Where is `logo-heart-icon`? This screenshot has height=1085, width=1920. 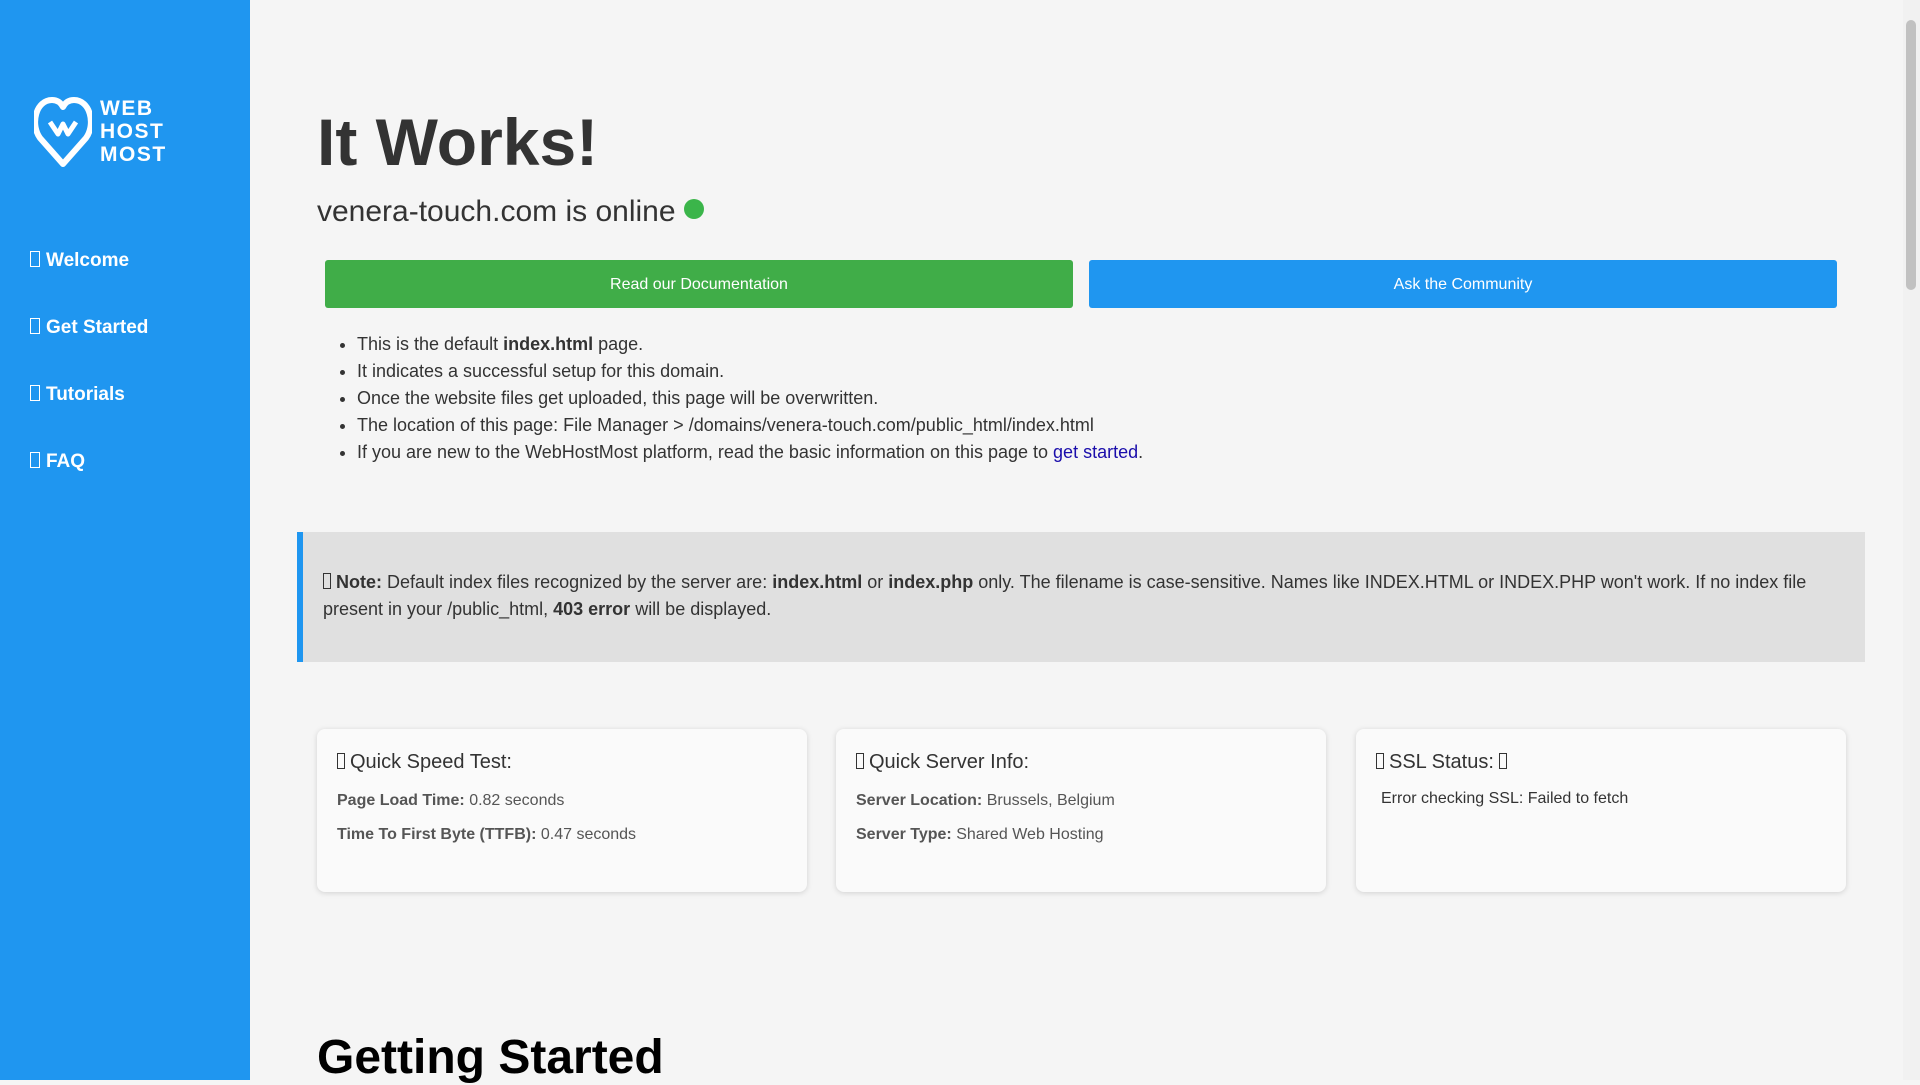 logo-heart-icon is located at coordinates (63, 132).